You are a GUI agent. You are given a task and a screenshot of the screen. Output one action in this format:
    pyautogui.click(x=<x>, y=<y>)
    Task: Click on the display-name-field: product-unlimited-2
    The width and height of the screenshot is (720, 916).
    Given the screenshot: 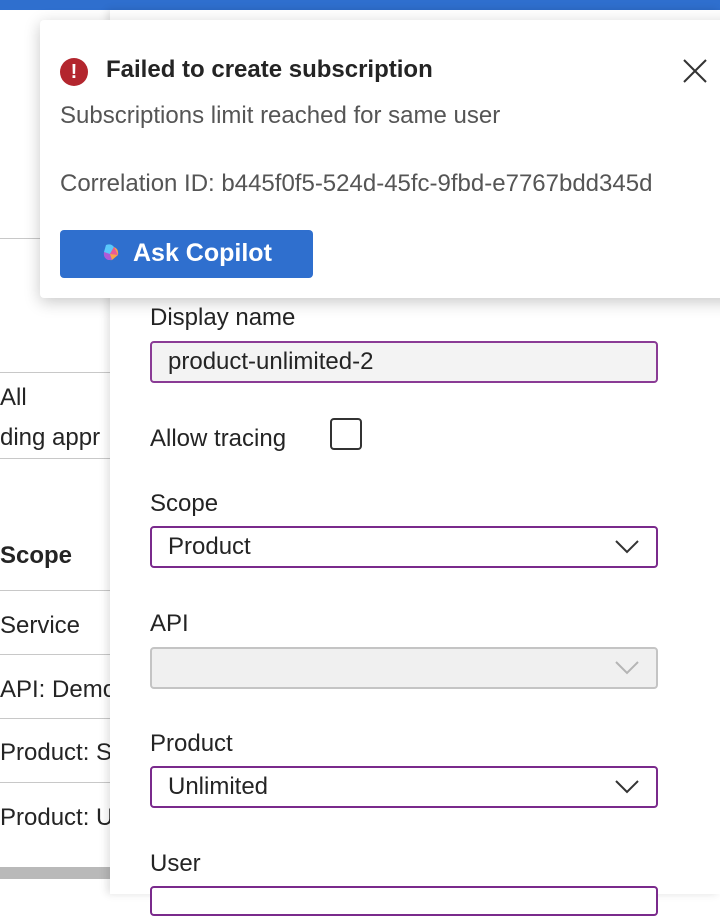 What is the action you would take?
    pyautogui.click(x=404, y=362)
    